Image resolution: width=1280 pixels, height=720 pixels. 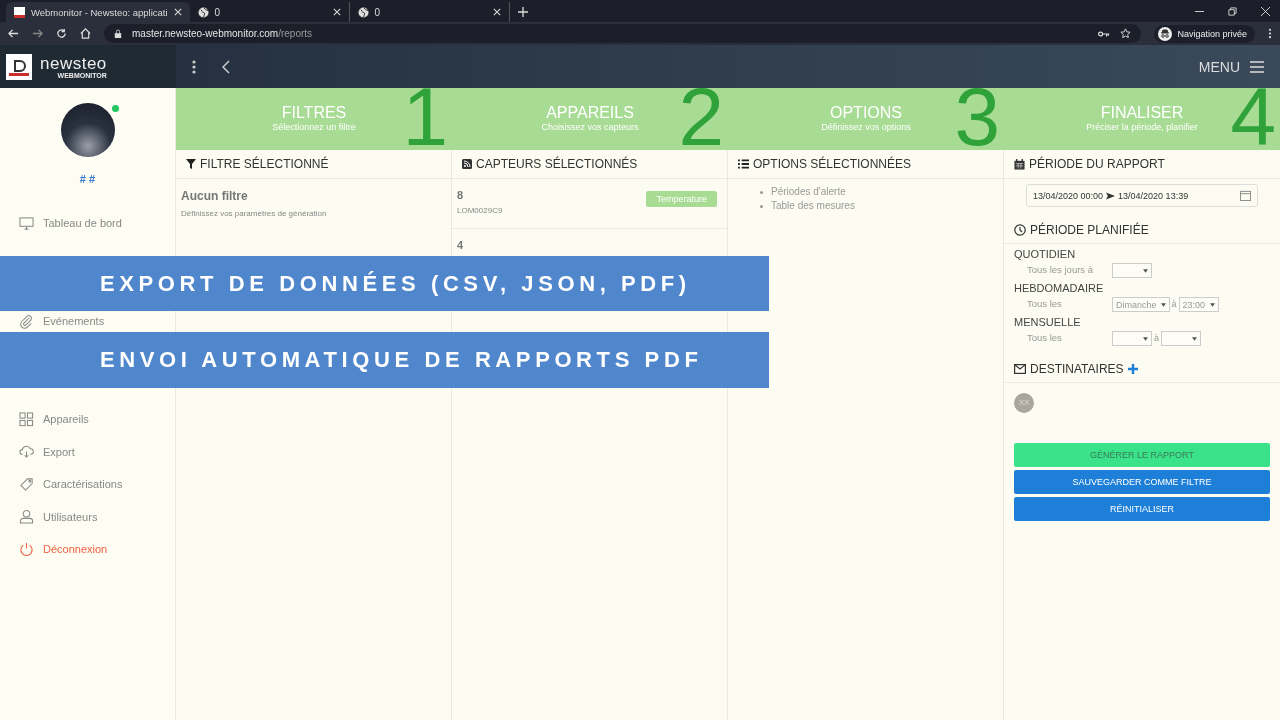 I want to click on filter-name: Aucun filtre, so click(x=215, y=196).